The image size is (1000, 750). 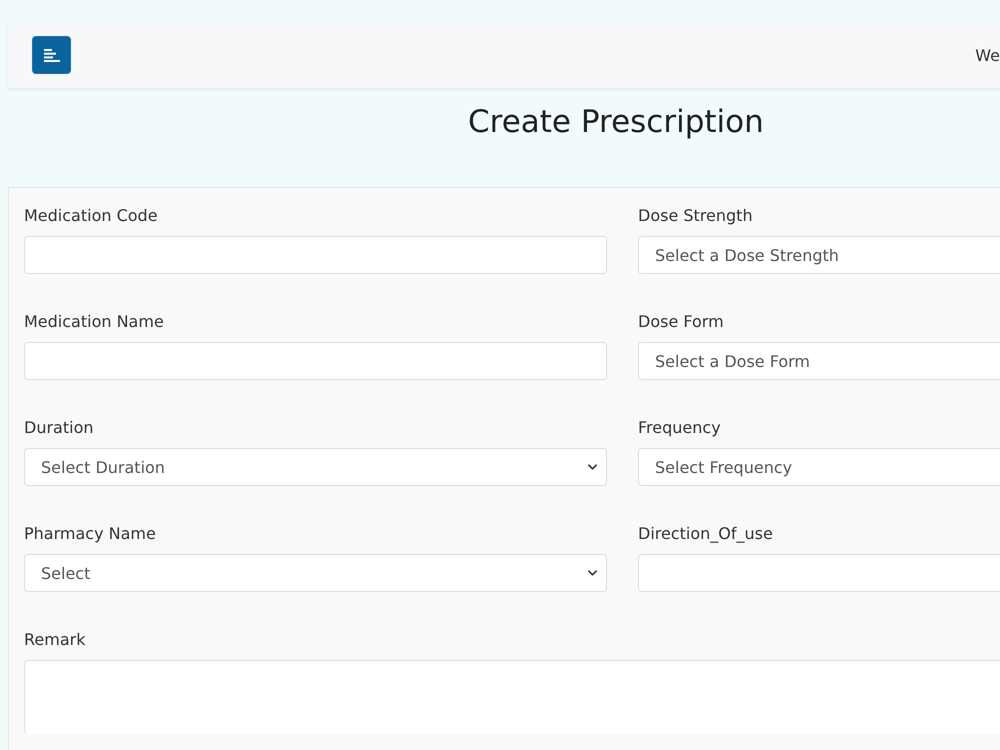 I want to click on field-label: Duration, so click(x=59, y=428).